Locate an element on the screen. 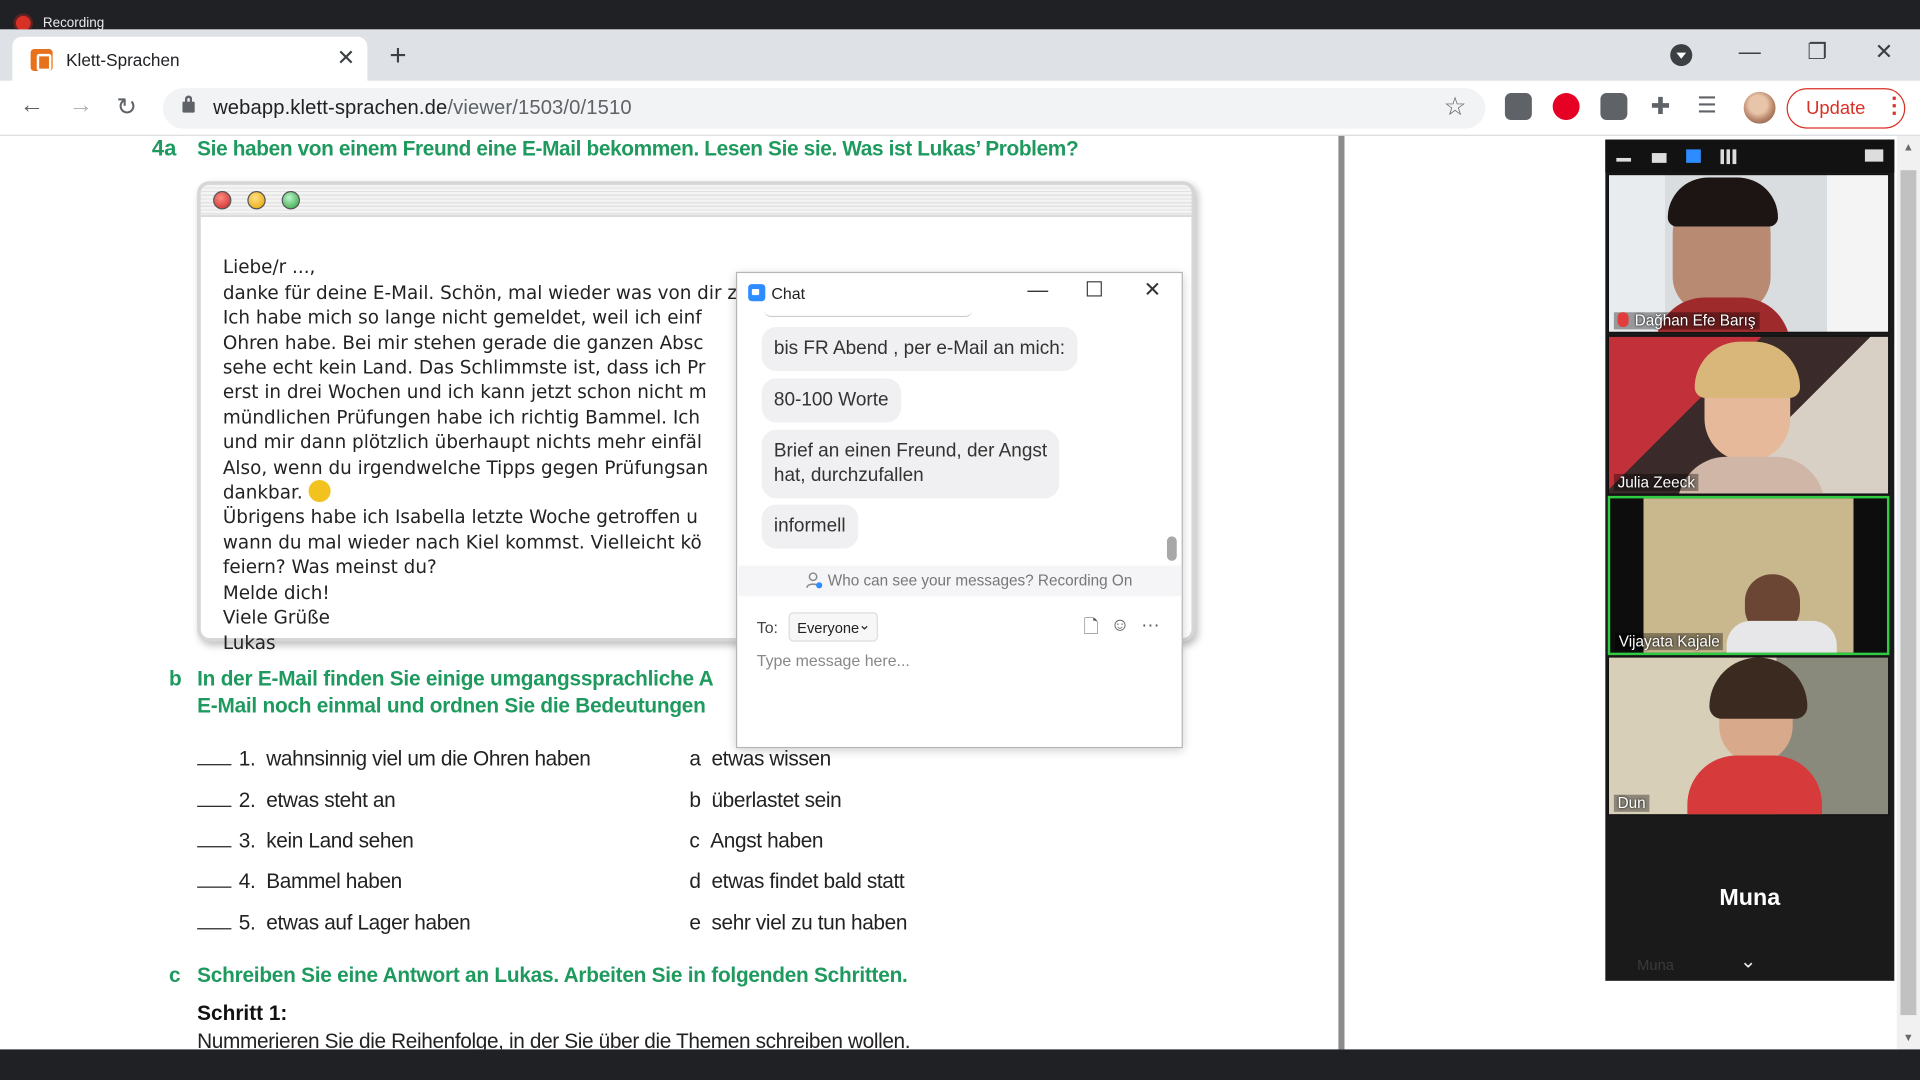  match-left-item: 5. etwas auf Lager haben is located at coordinates (334, 923).